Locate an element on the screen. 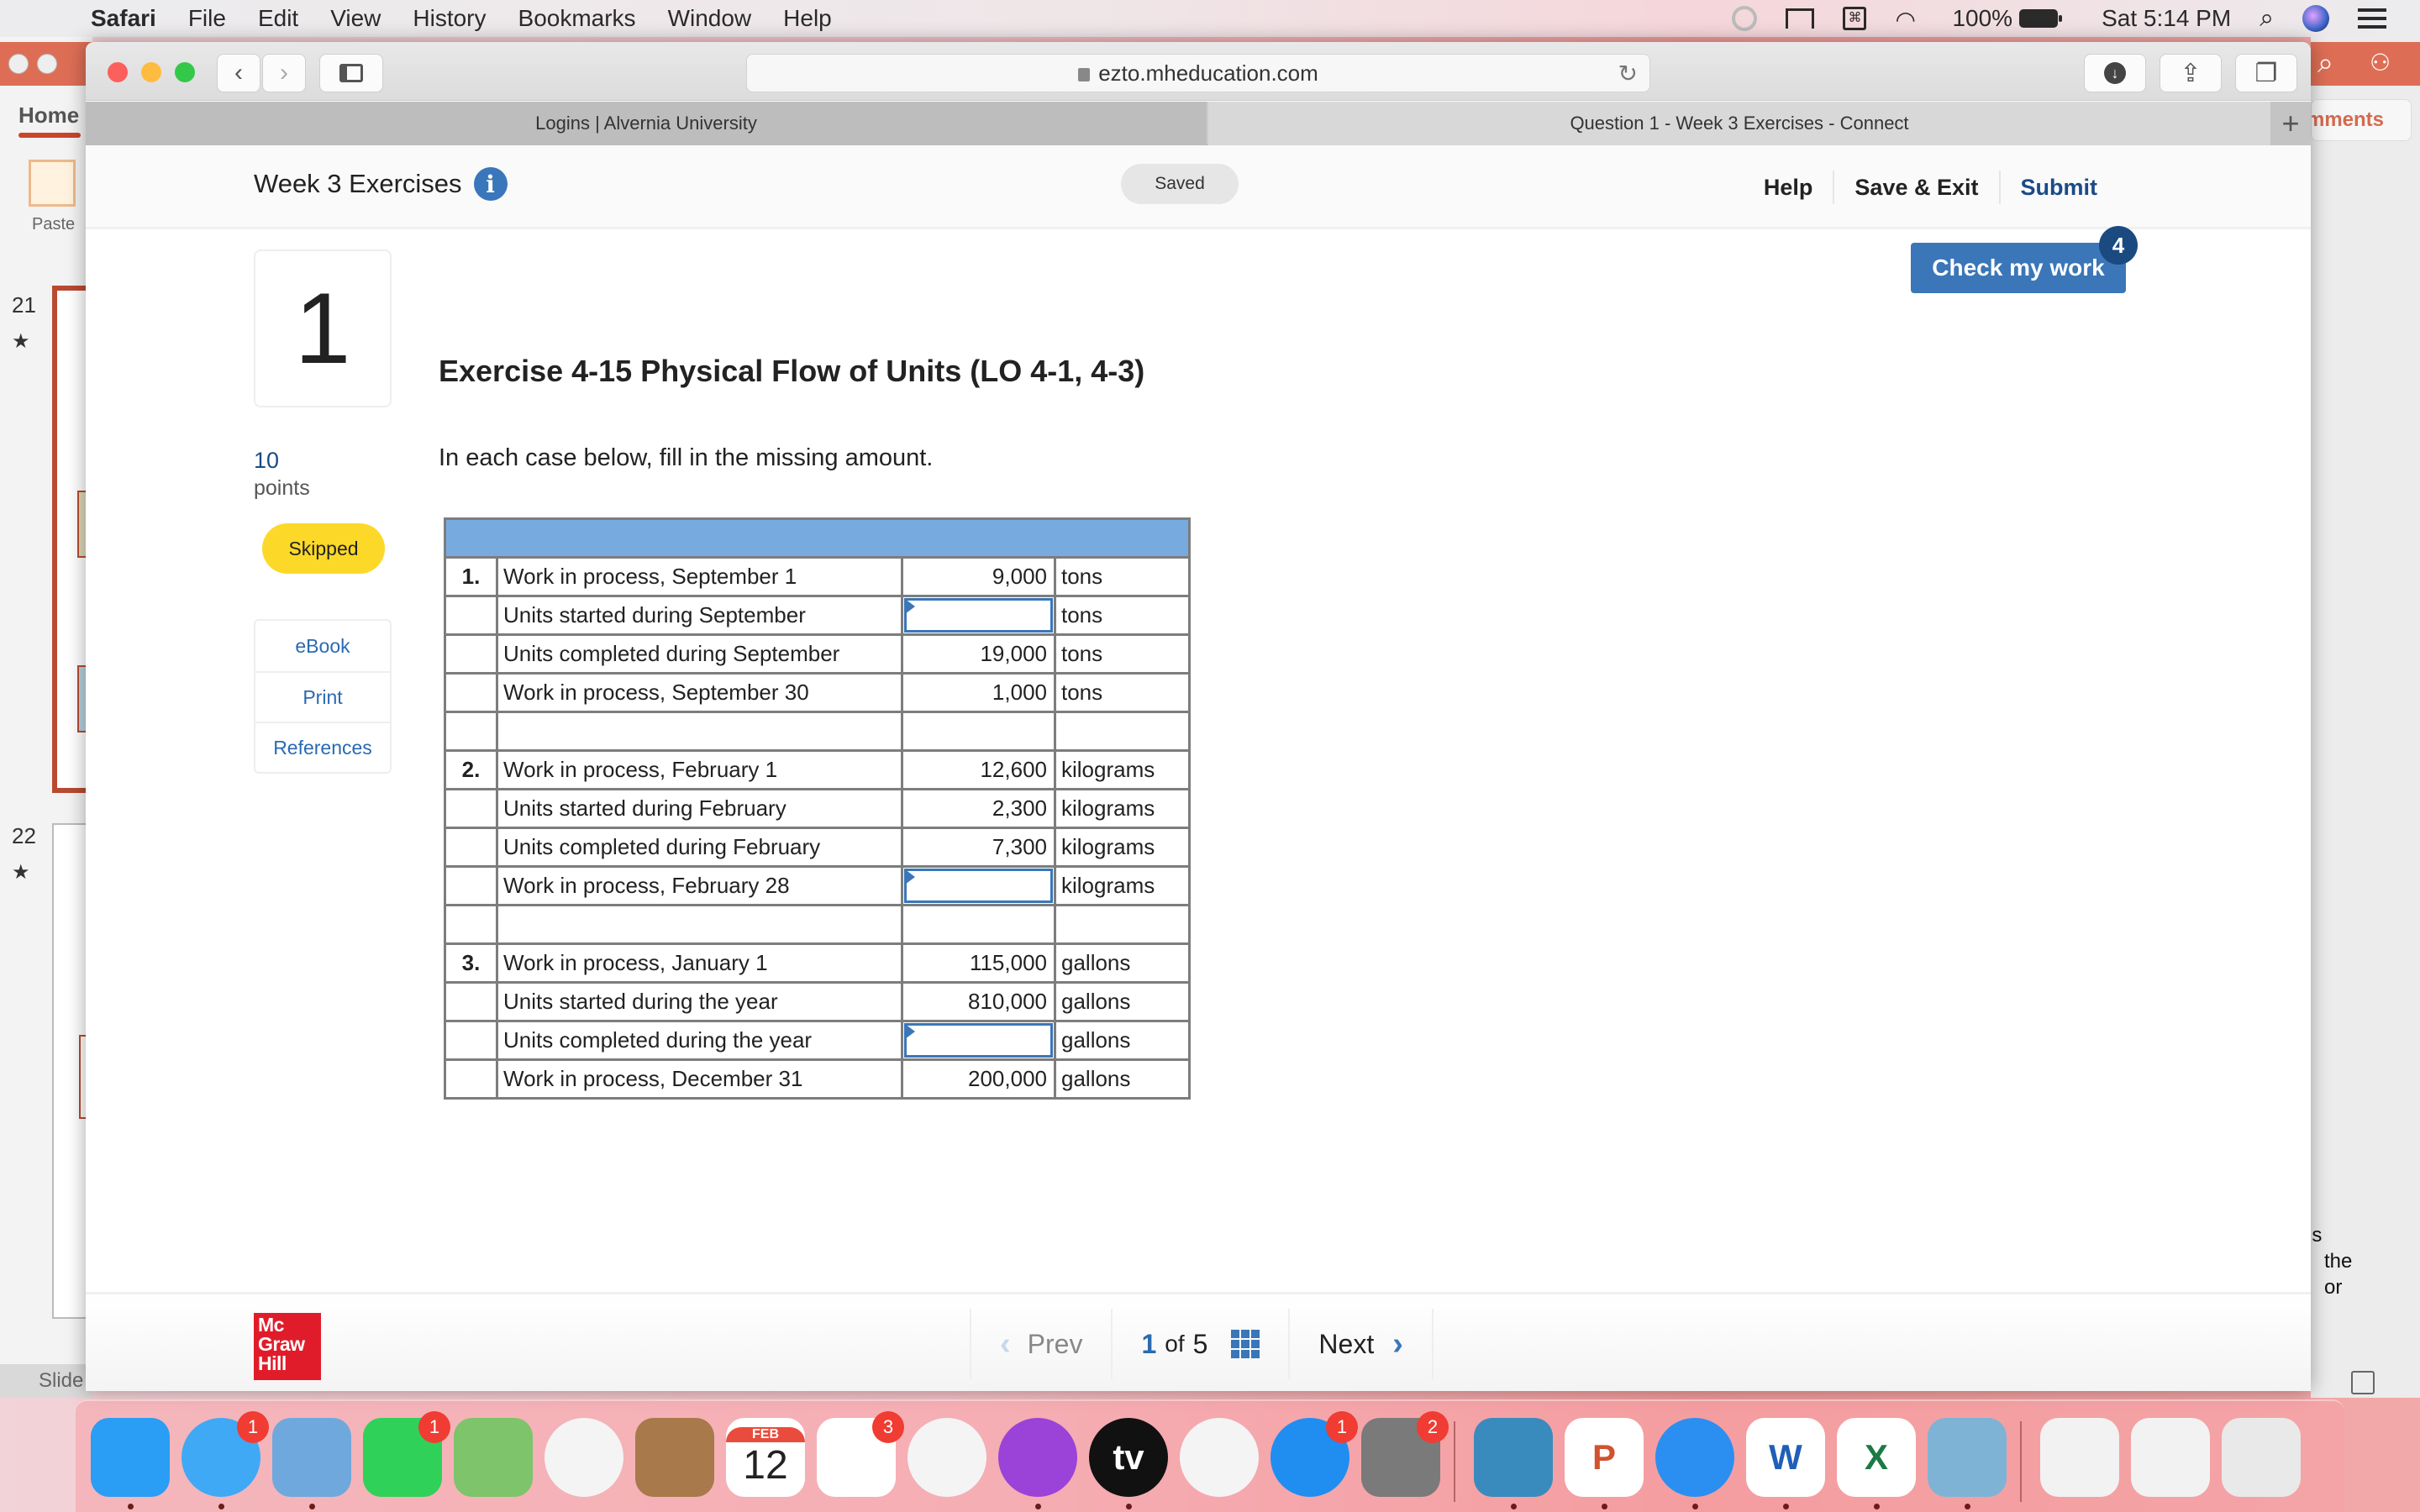  menu-edit: Edit is located at coordinates (278, 18).